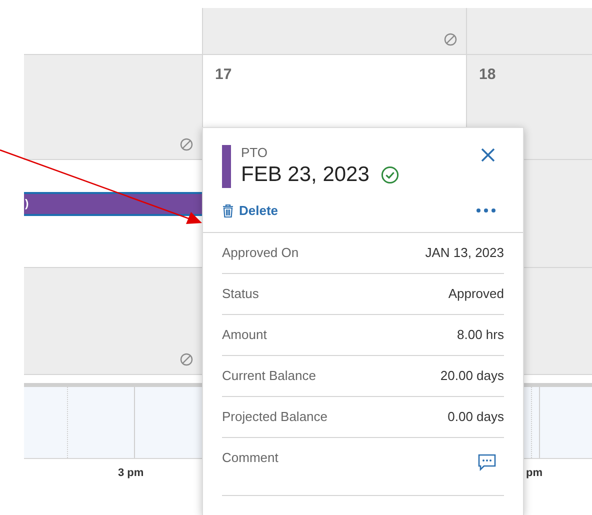 The height and width of the screenshot is (515, 592). What do you see at coordinates (464, 253) in the screenshot?
I see `detail-value: JAN 13, 2023` at bounding box center [464, 253].